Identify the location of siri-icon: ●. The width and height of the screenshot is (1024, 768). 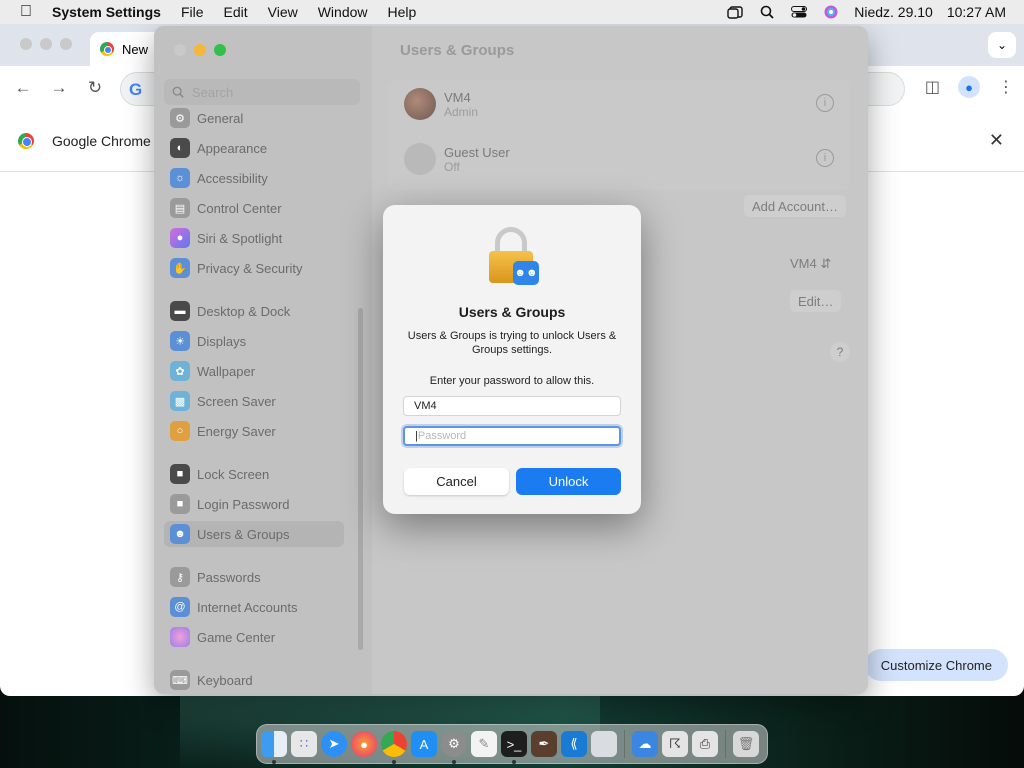
(180, 238).